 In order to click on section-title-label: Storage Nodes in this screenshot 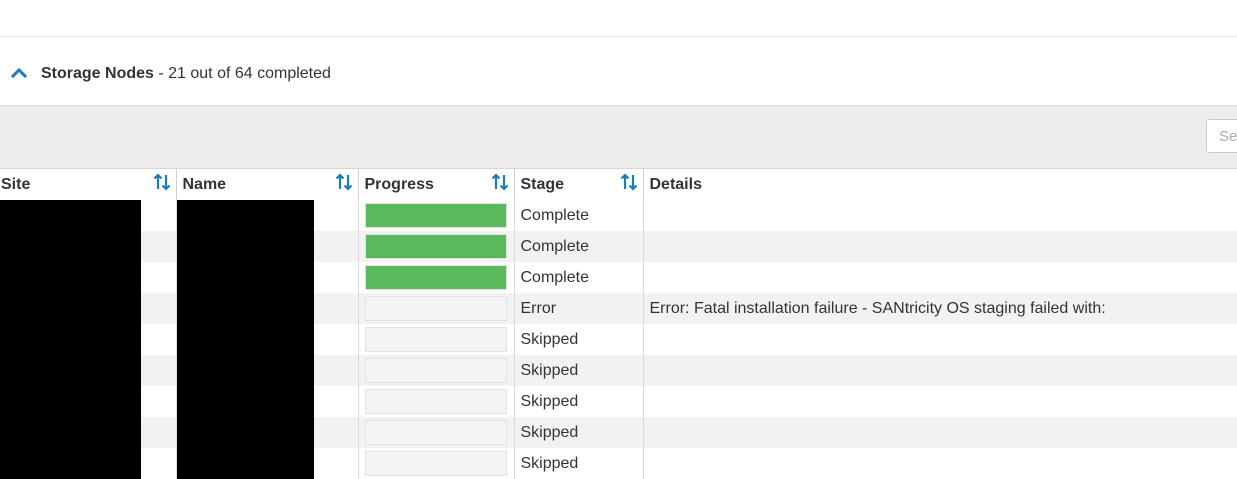, I will do `click(97, 73)`.